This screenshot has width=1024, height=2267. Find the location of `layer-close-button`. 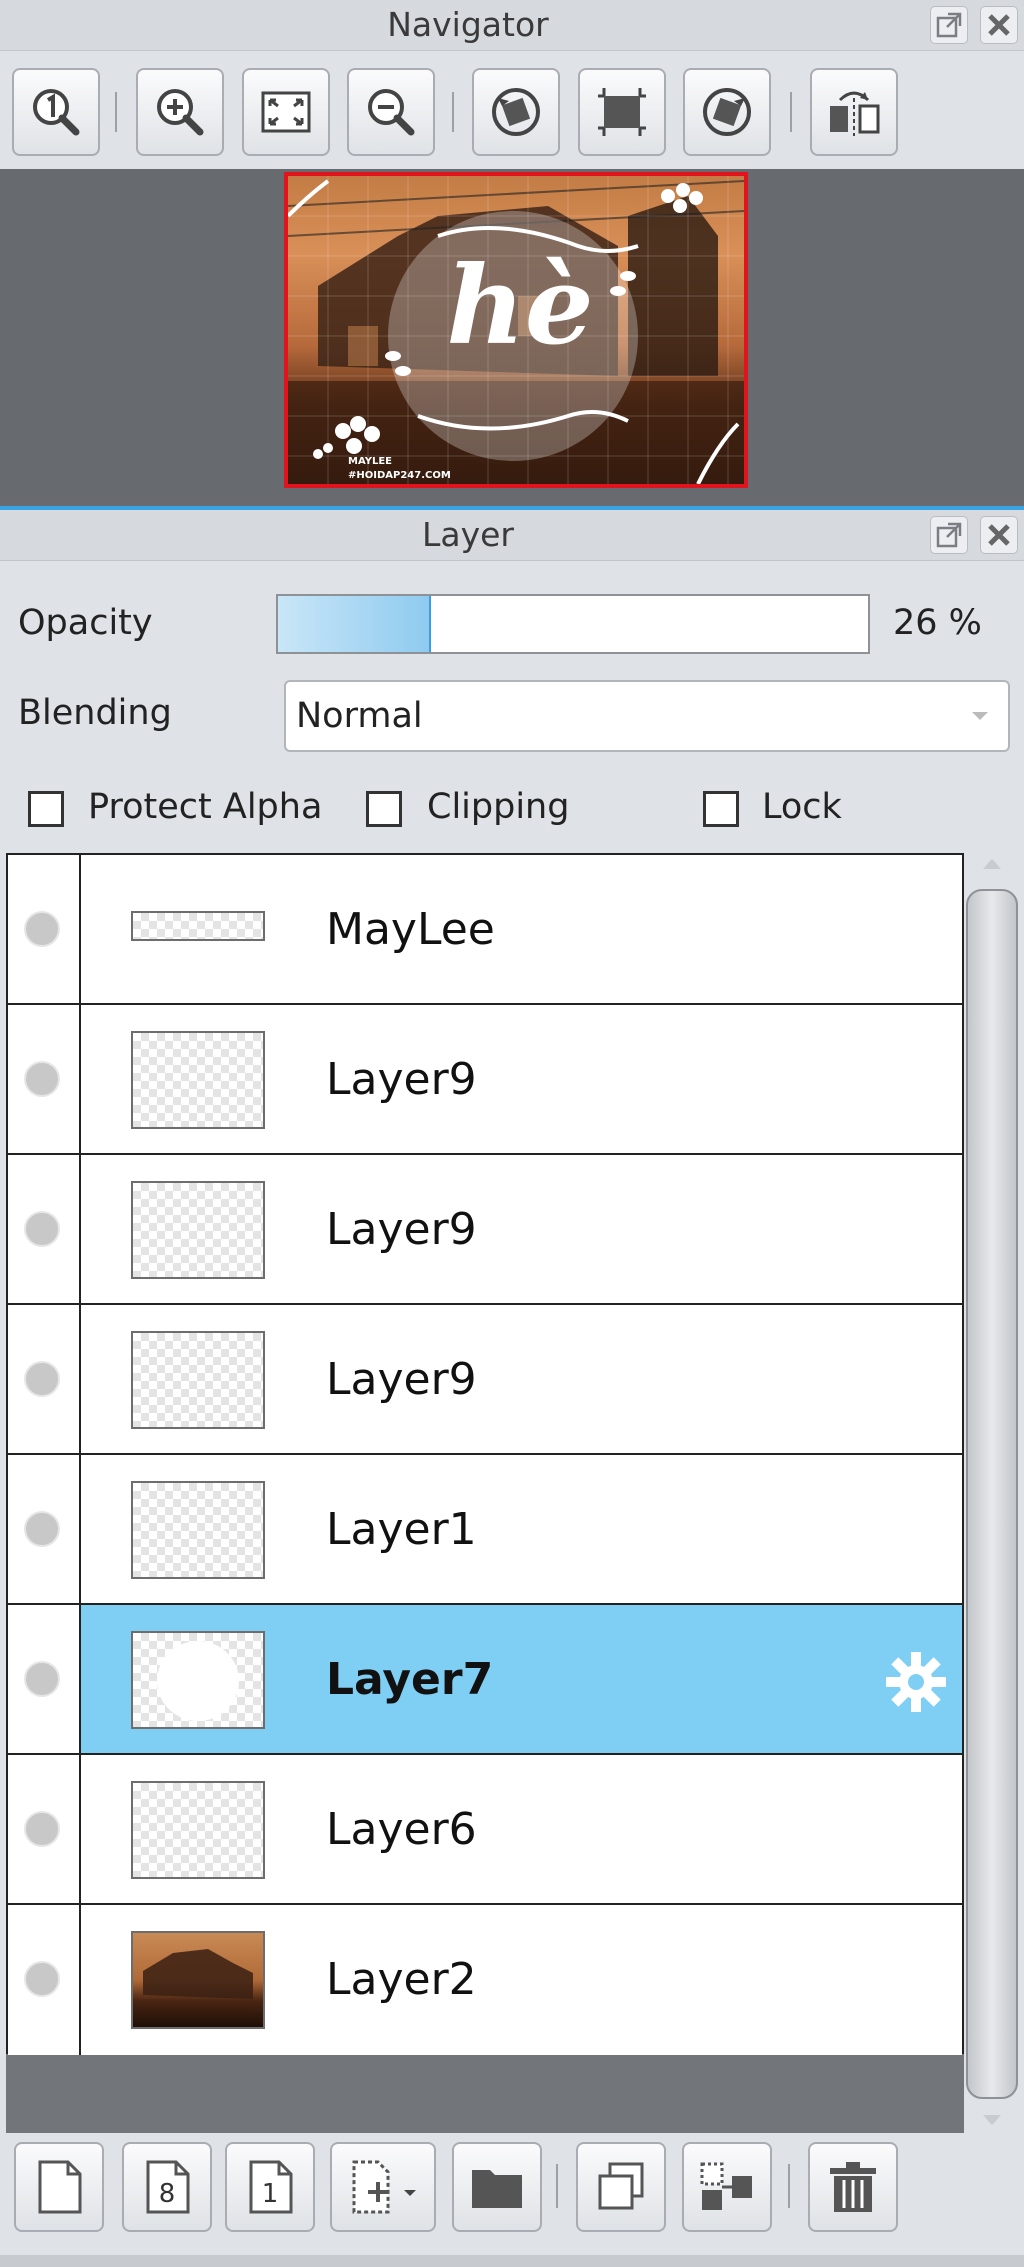

layer-close-button is located at coordinates (999, 535).